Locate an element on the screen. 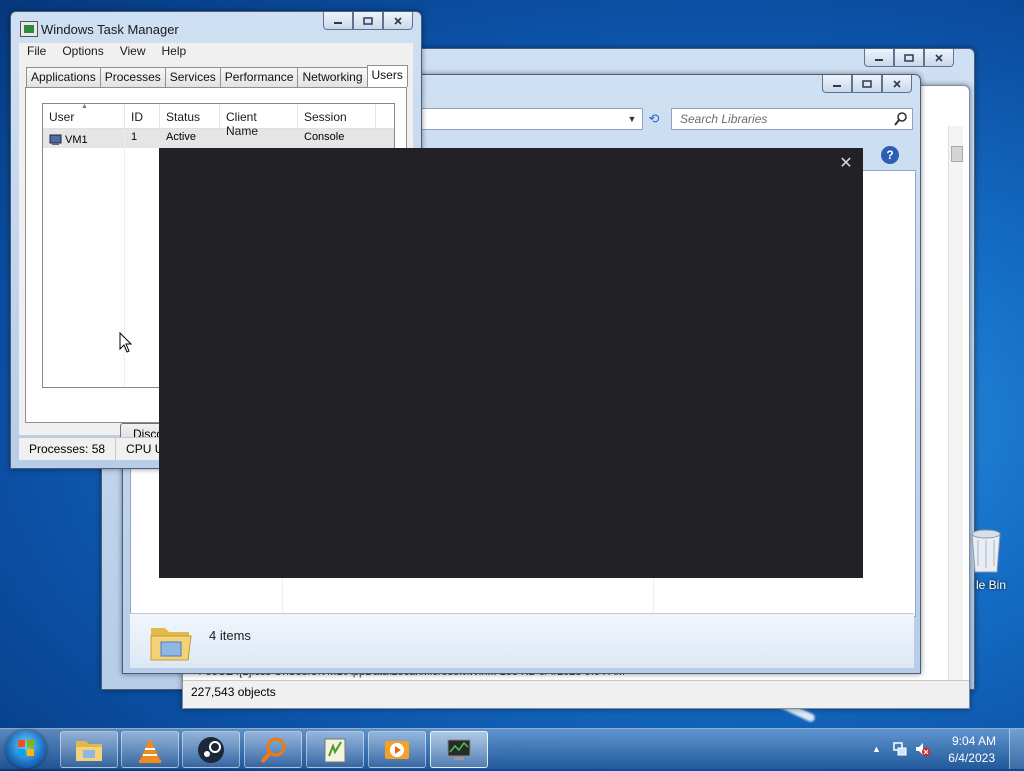 The height and width of the screenshot is (771, 1024). status-bar: 227,543 objects is located at coordinates (576, 694).